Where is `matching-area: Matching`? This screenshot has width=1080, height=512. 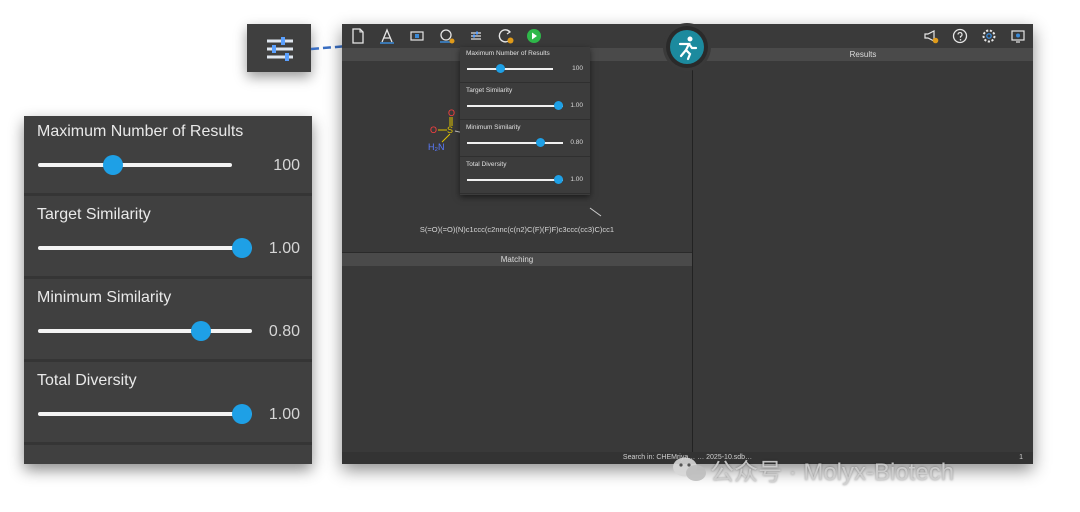
matching-area: Matching is located at coordinates (517, 358).